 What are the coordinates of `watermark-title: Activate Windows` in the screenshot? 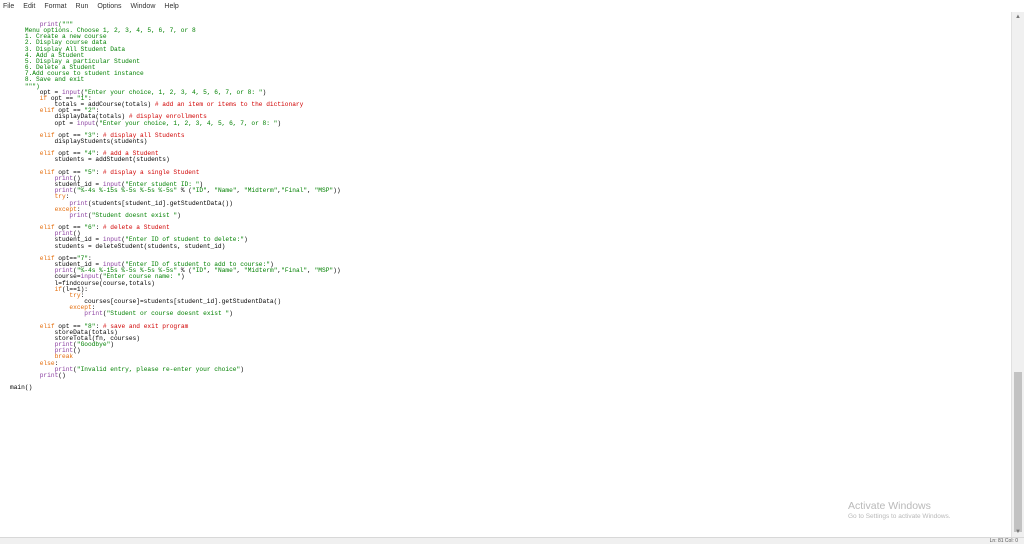 It's located at (889, 506).